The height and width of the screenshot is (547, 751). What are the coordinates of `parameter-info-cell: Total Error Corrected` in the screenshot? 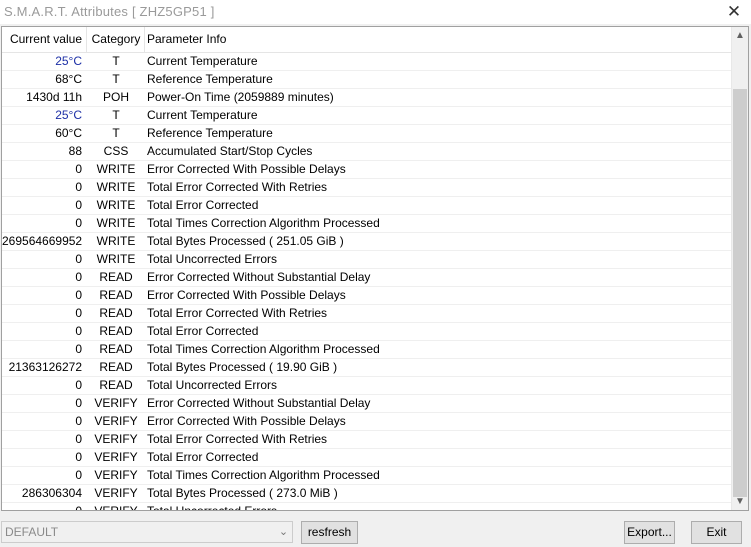 It's located at (203, 205).